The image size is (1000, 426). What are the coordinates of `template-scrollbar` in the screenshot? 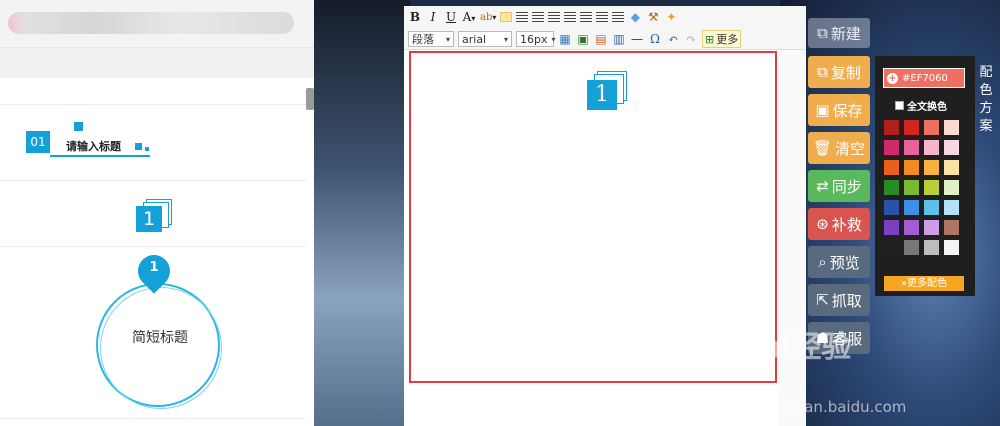 It's located at (310, 99).